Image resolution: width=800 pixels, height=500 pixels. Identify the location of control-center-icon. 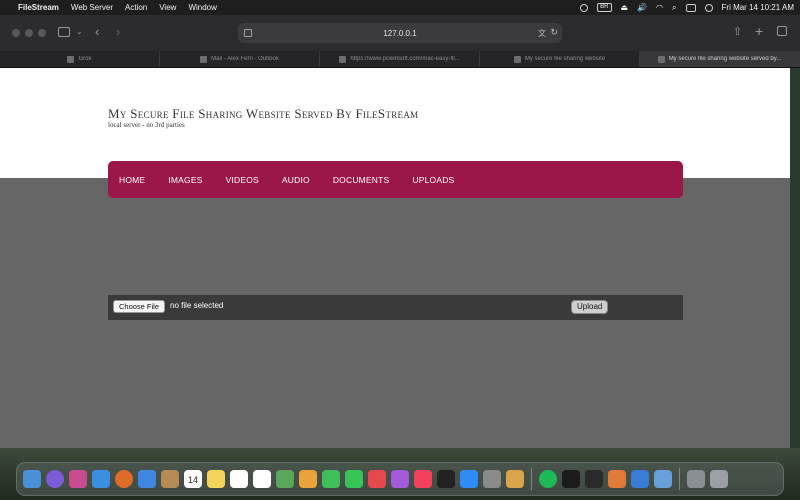
(690, 7).